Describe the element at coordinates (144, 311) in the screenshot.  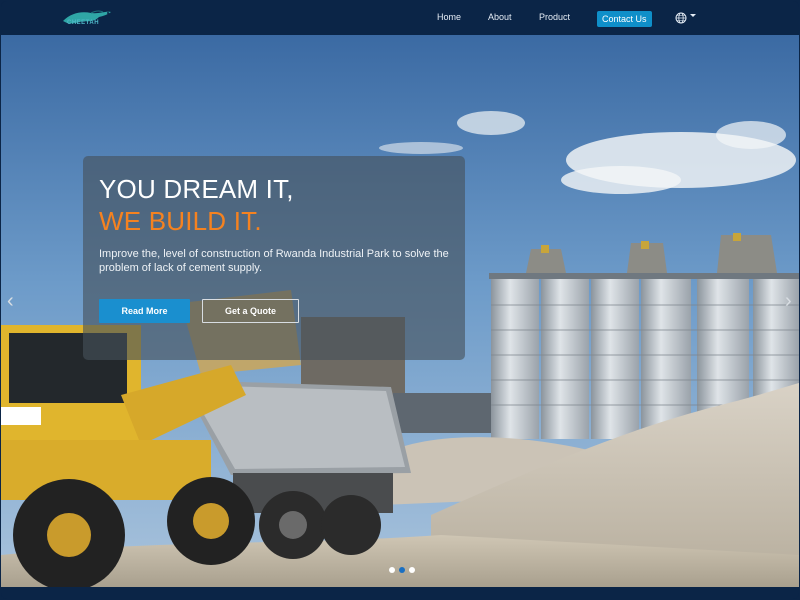
I see `read-more-button: Read More` at that location.